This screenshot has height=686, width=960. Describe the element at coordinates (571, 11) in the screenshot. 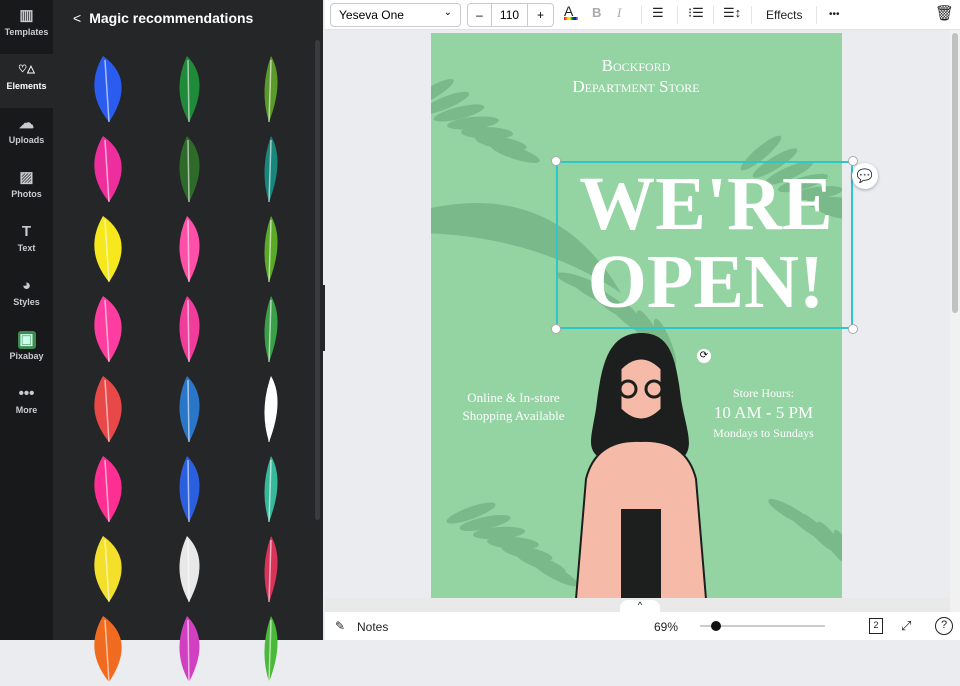

I see `text-color-button: A` at that location.